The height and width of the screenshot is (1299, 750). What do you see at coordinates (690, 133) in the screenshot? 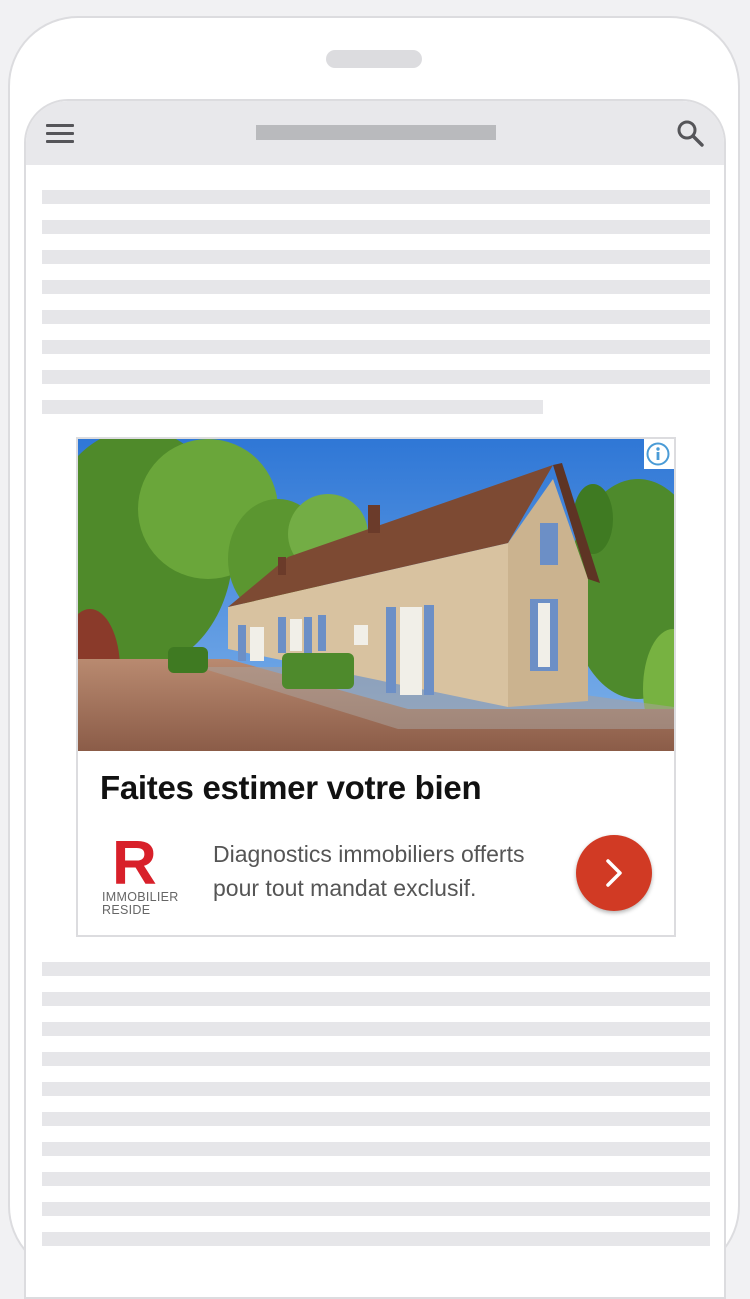
I see `search-icon` at bounding box center [690, 133].